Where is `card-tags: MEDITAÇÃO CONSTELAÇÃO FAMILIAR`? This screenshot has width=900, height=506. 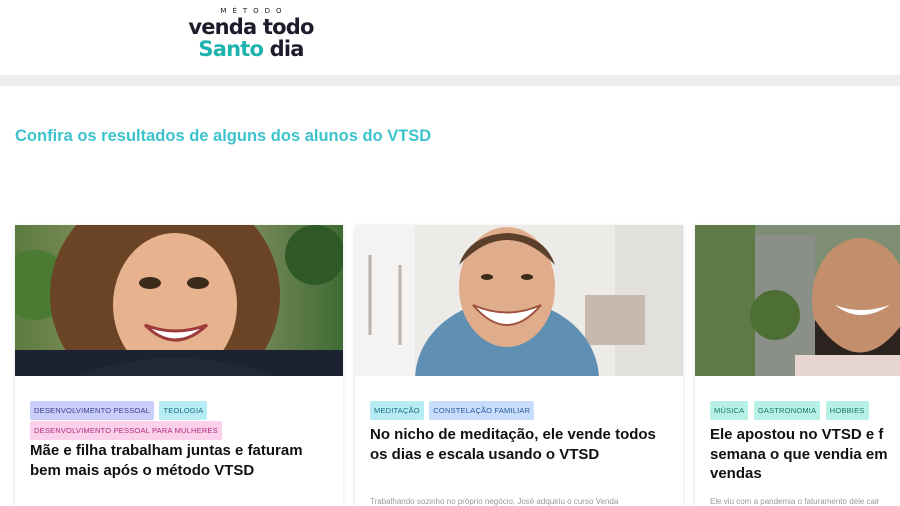 card-tags: MEDITAÇÃO CONSTELAÇÃO FAMILIAR is located at coordinates (521, 411).